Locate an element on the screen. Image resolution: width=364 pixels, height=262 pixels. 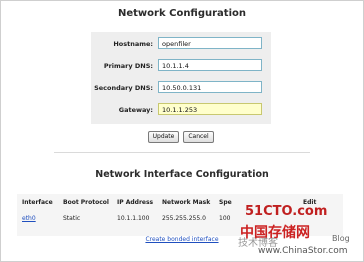
watermark-url-text: www.ChinaStor.com is located at coordinates (303, 251).